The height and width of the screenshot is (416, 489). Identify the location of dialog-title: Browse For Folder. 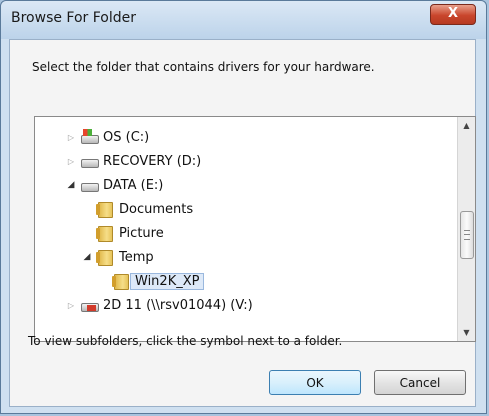
(74, 18).